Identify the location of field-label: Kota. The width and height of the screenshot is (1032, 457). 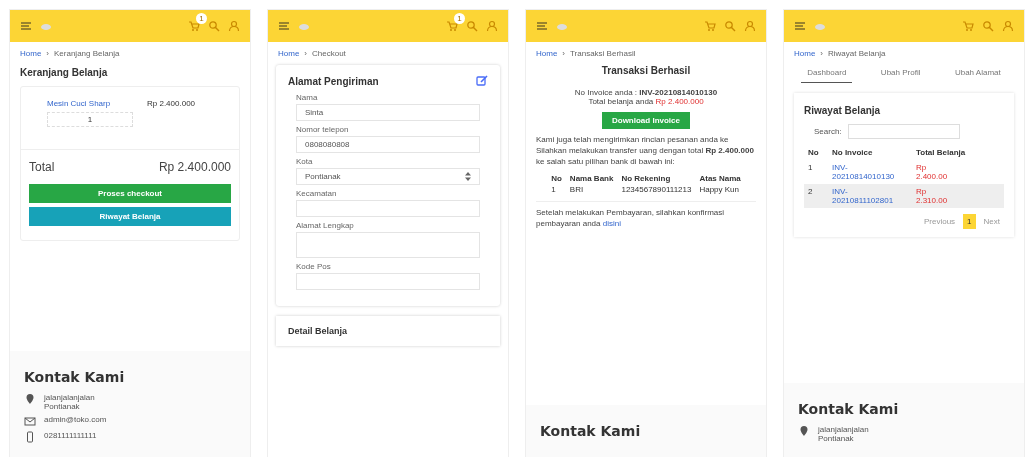
(305, 161).